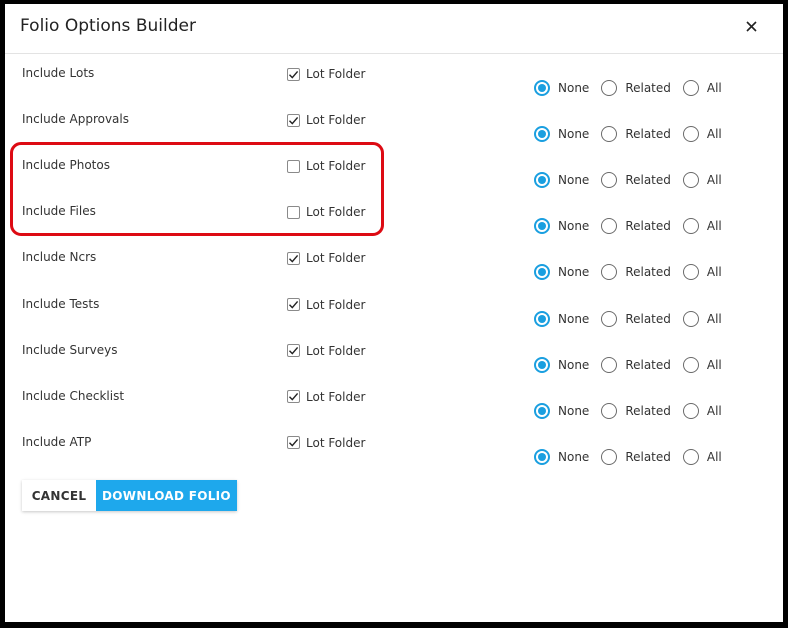  Describe the element at coordinates (394, 227) in the screenshot. I see `option-row-include-files: Include Files Lot Folder None Related All` at that location.